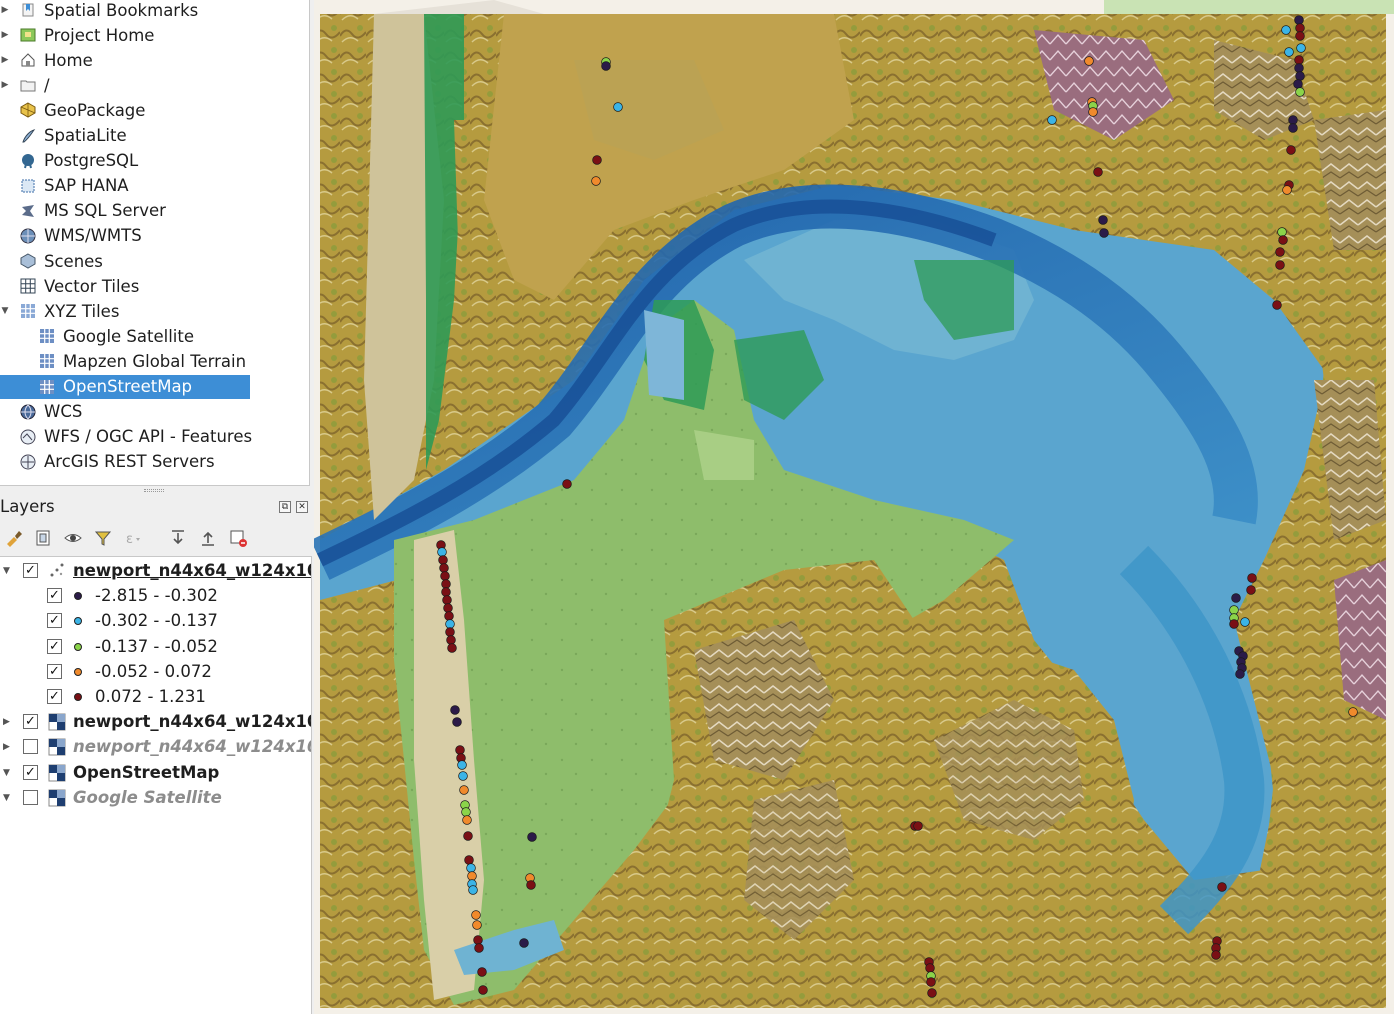 The image size is (1394, 1014). I want to click on panel-splitter, so click(156, 491).